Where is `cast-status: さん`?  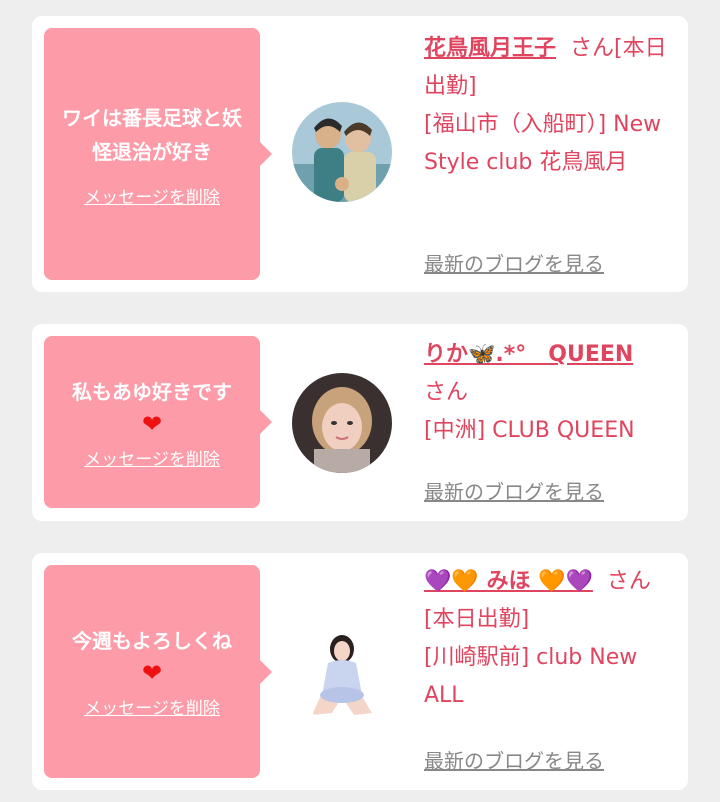 cast-status: さん is located at coordinates (446, 392).